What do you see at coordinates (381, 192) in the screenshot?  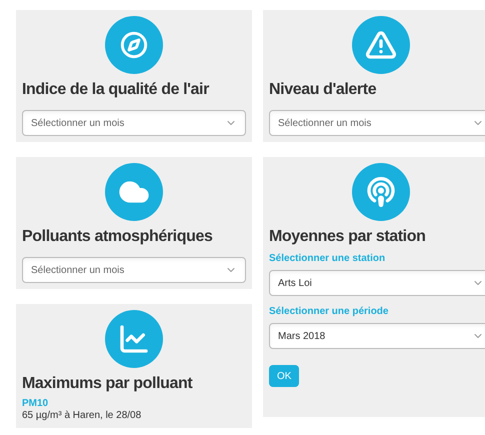 I see `broadcast-icon` at bounding box center [381, 192].